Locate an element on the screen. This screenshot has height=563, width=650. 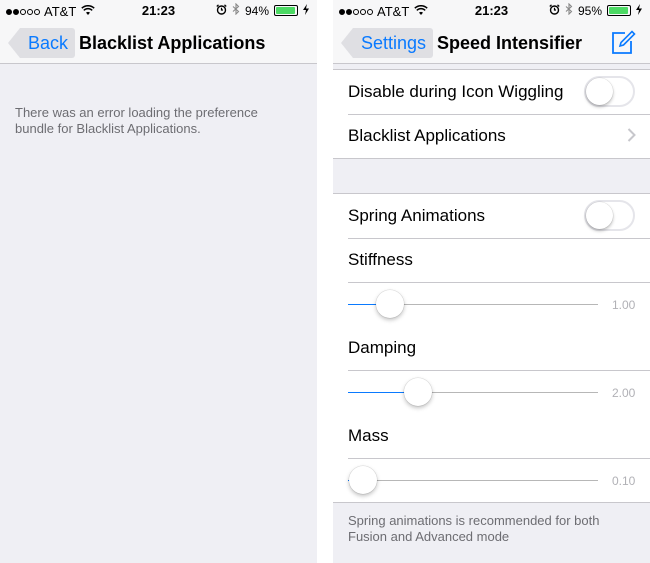
disable-wiggling-toggle is located at coordinates (609, 91).